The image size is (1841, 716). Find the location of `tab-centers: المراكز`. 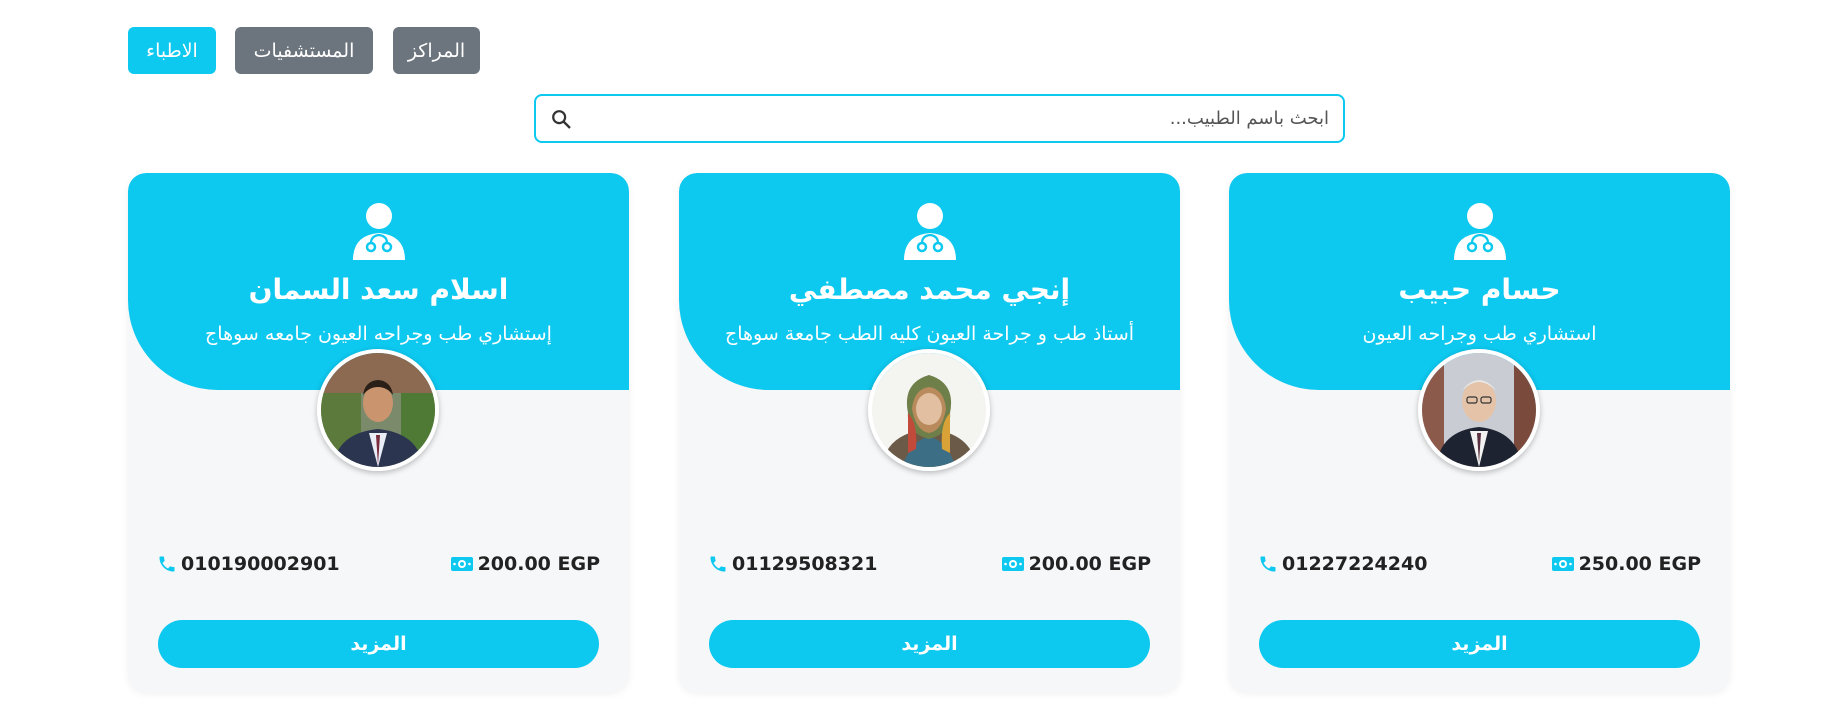

tab-centers: المراكز is located at coordinates (436, 50).